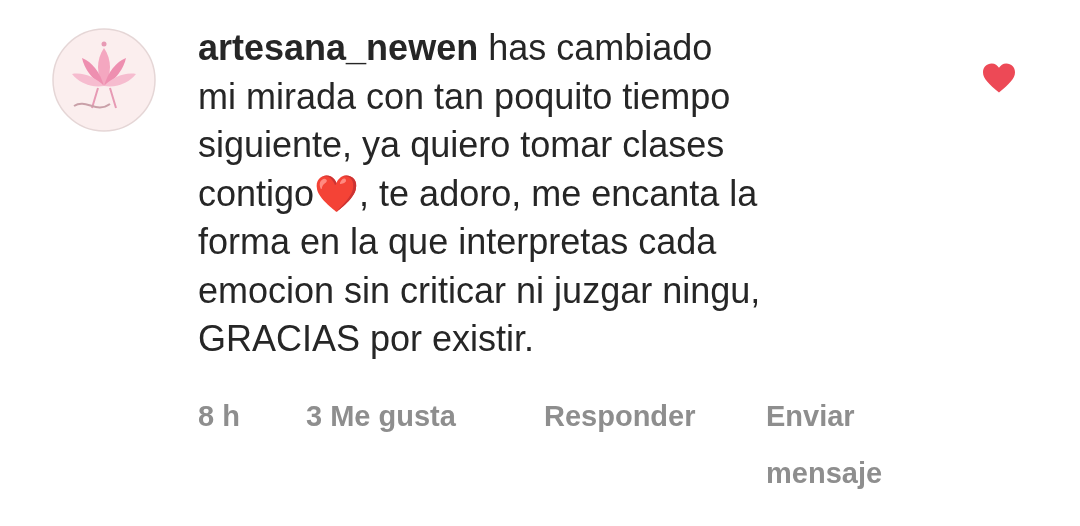 The width and height of the screenshot is (1080, 526). Describe the element at coordinates (219, 416) in the screenshot. I see `comment-time: 8 h` at that location.